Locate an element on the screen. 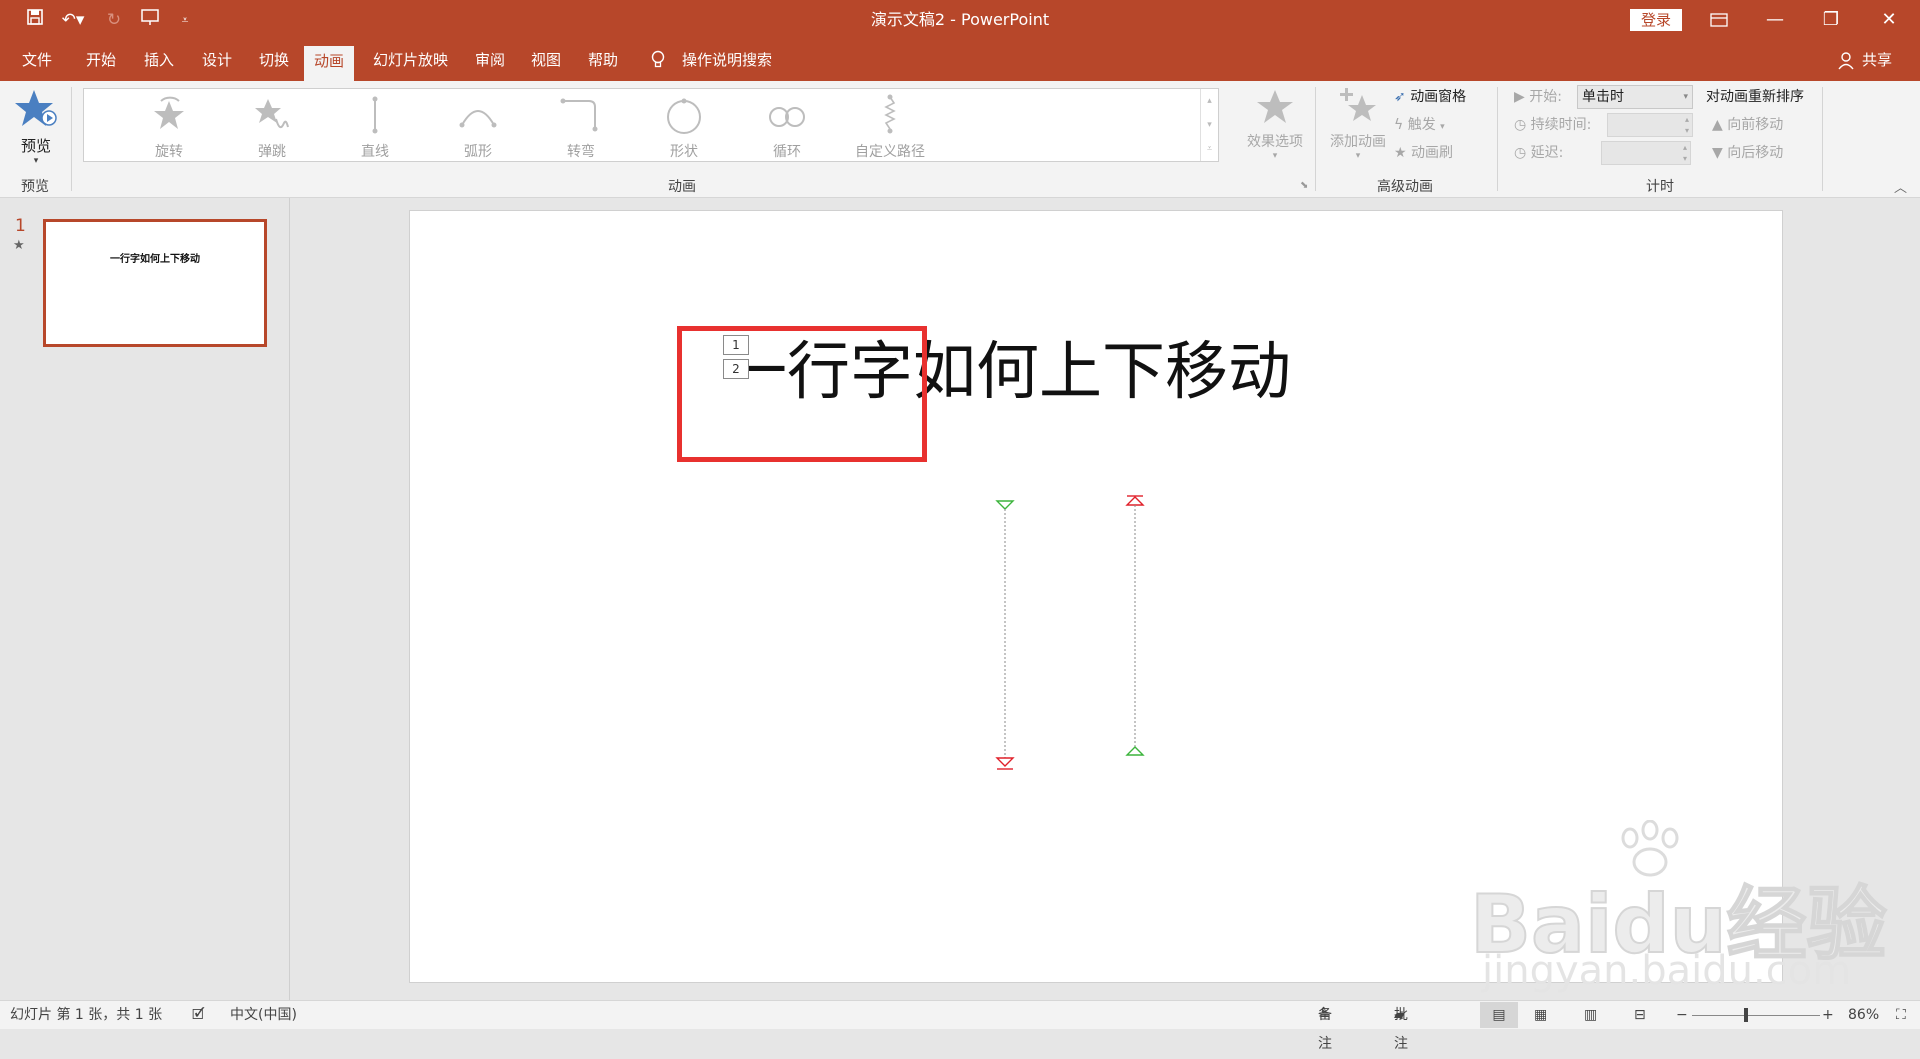 This screenshot has height=1059, width=1920. gallery-item-turn: 转弯 is located at coordinates (581, 131).